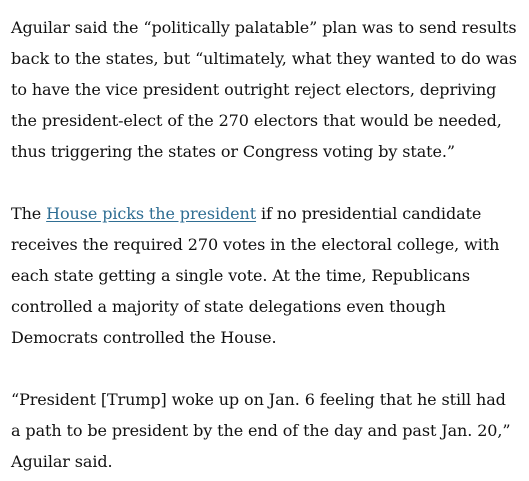  I want to click on house-picks-president-link: House picks the president, so click(151, 213).